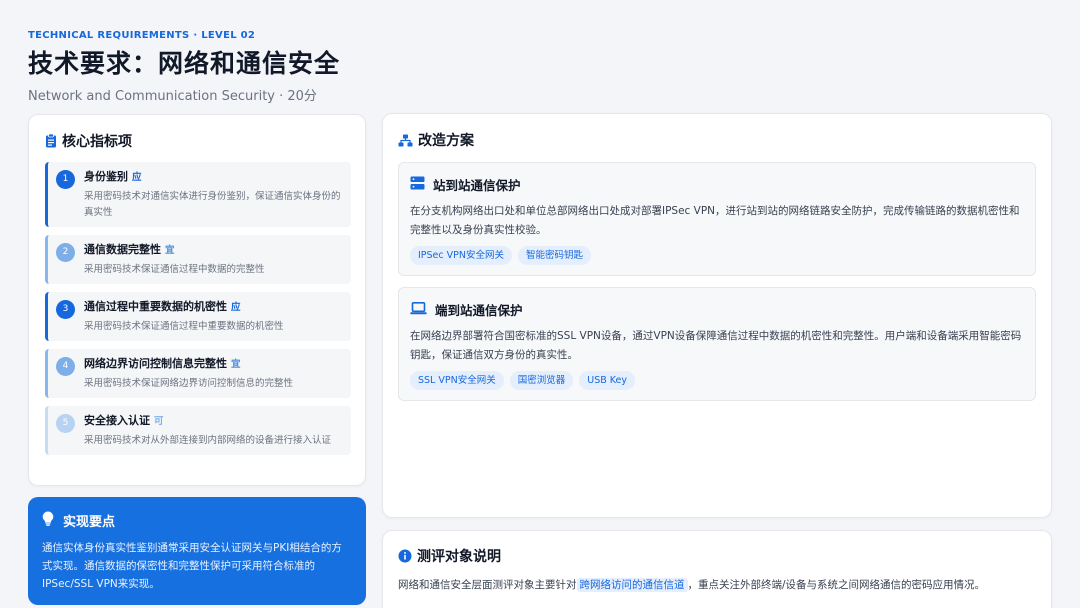 The width and height of the screenshot is (1080, 608). What do you see at coordinates (184, 326) in the screenshot?
I see `indicator-description: 采用密码技术保证通信过程中重要数据的机密性` at bounding box center [184, 326].